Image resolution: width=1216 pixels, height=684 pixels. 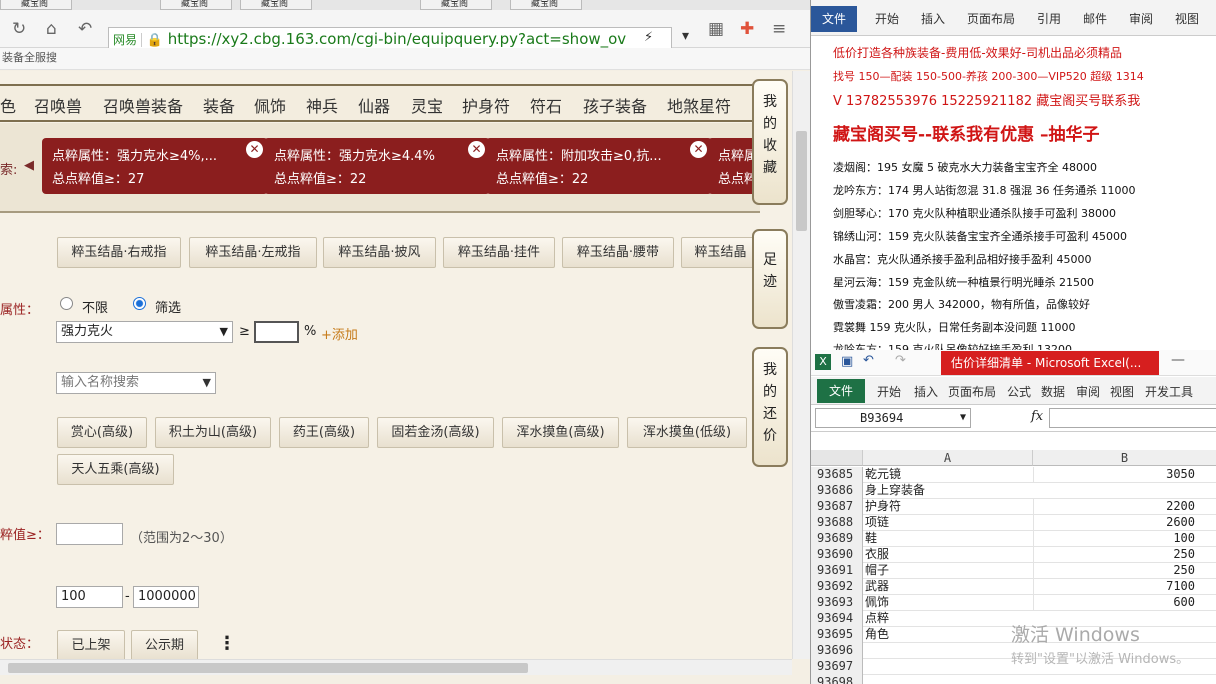 I want to click on ribbon-tab: 数据, so click(x=1053, y=391).